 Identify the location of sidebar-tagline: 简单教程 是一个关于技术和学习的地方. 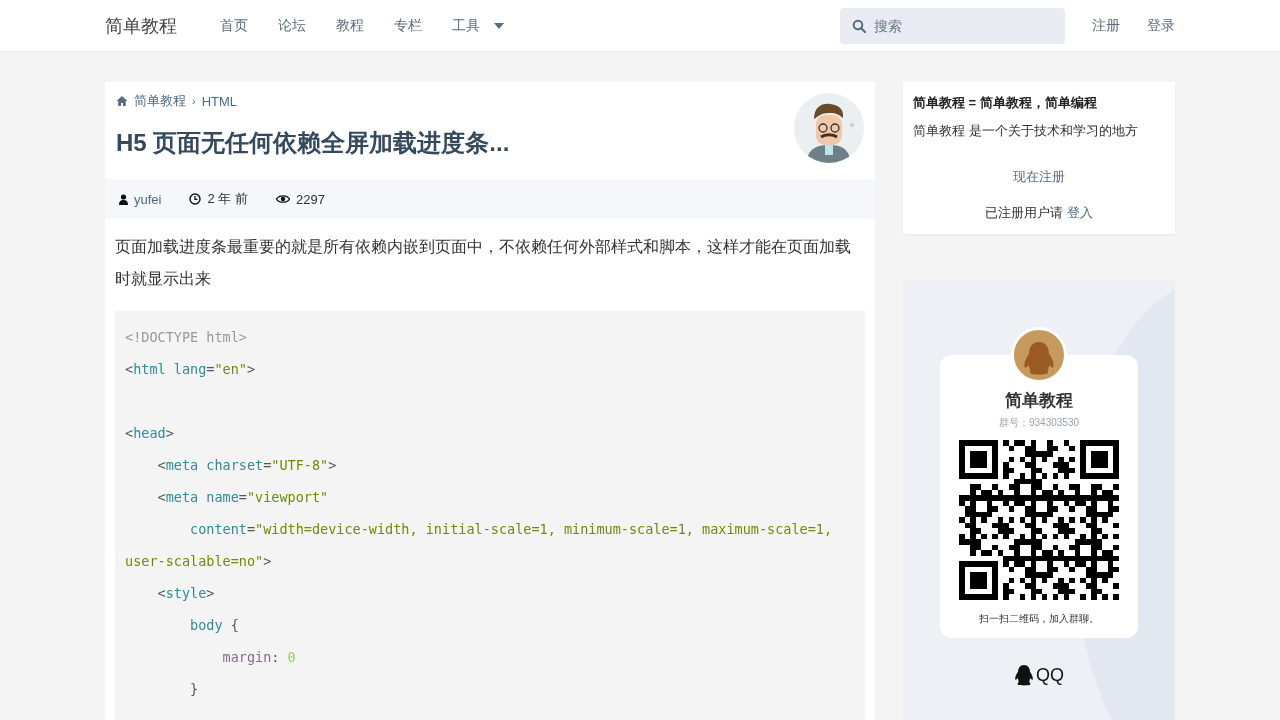
(1026, 131).